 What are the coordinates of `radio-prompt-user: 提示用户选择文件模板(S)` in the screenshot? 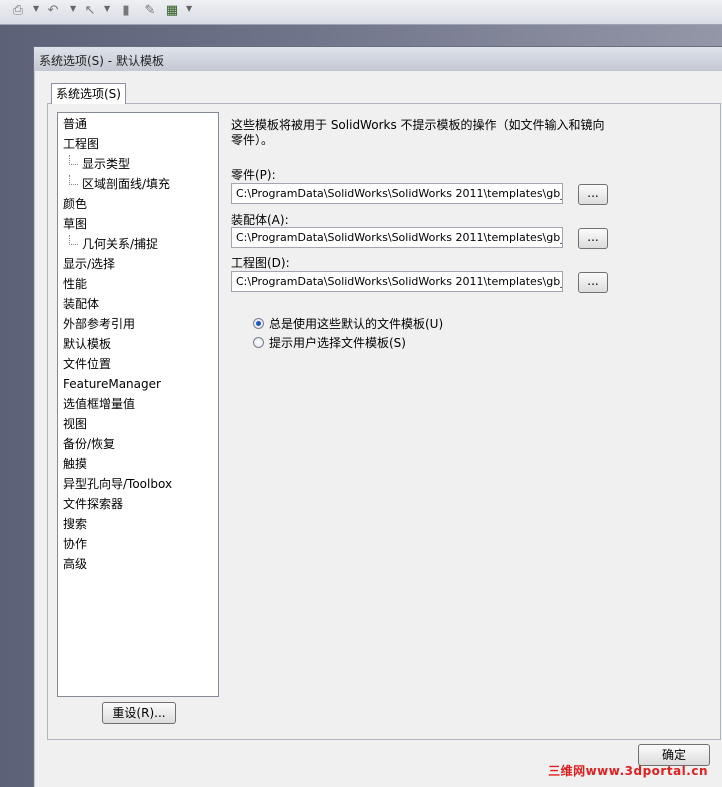 It's located at (329, 342).